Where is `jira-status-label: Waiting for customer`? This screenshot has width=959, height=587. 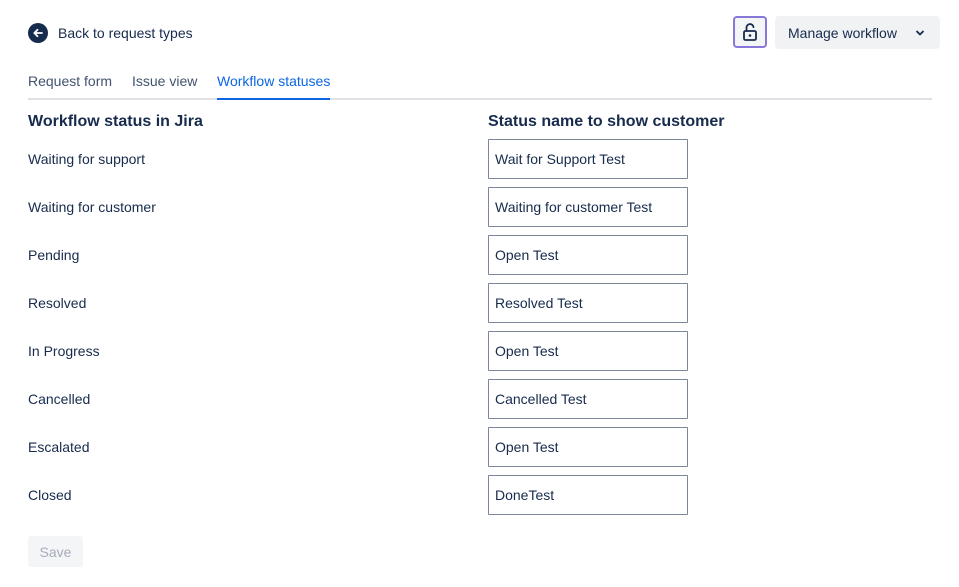 jira-status-label: Waiting for customer is located at coordinates (92, 207).